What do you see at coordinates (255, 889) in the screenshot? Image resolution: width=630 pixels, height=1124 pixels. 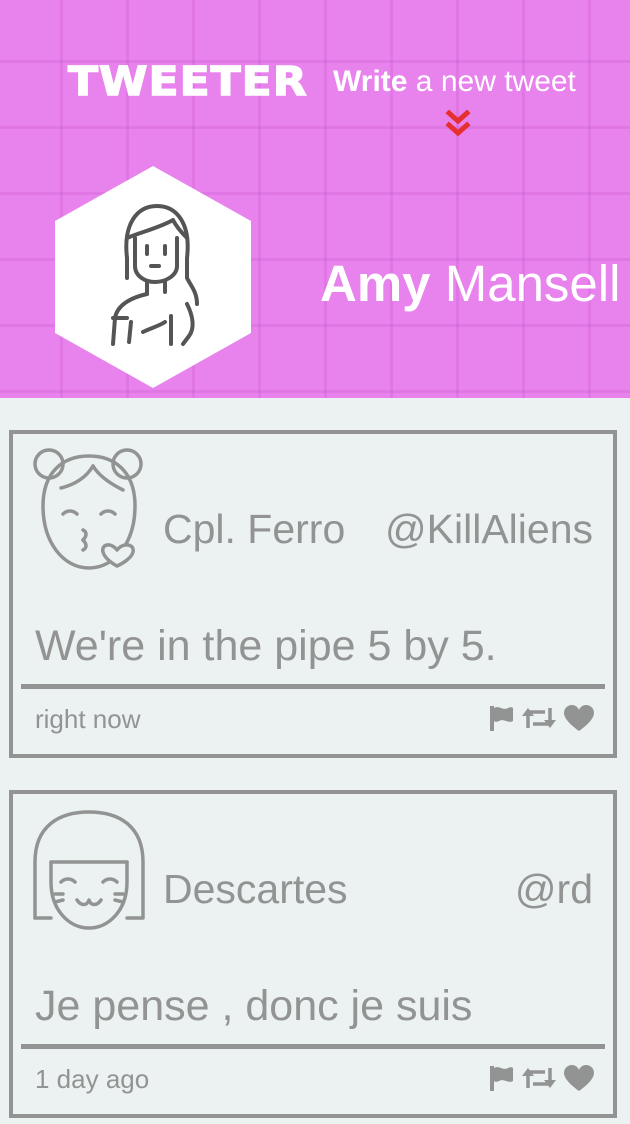 I see `tweet-author: Descartes` at bounding box center [255, 889].